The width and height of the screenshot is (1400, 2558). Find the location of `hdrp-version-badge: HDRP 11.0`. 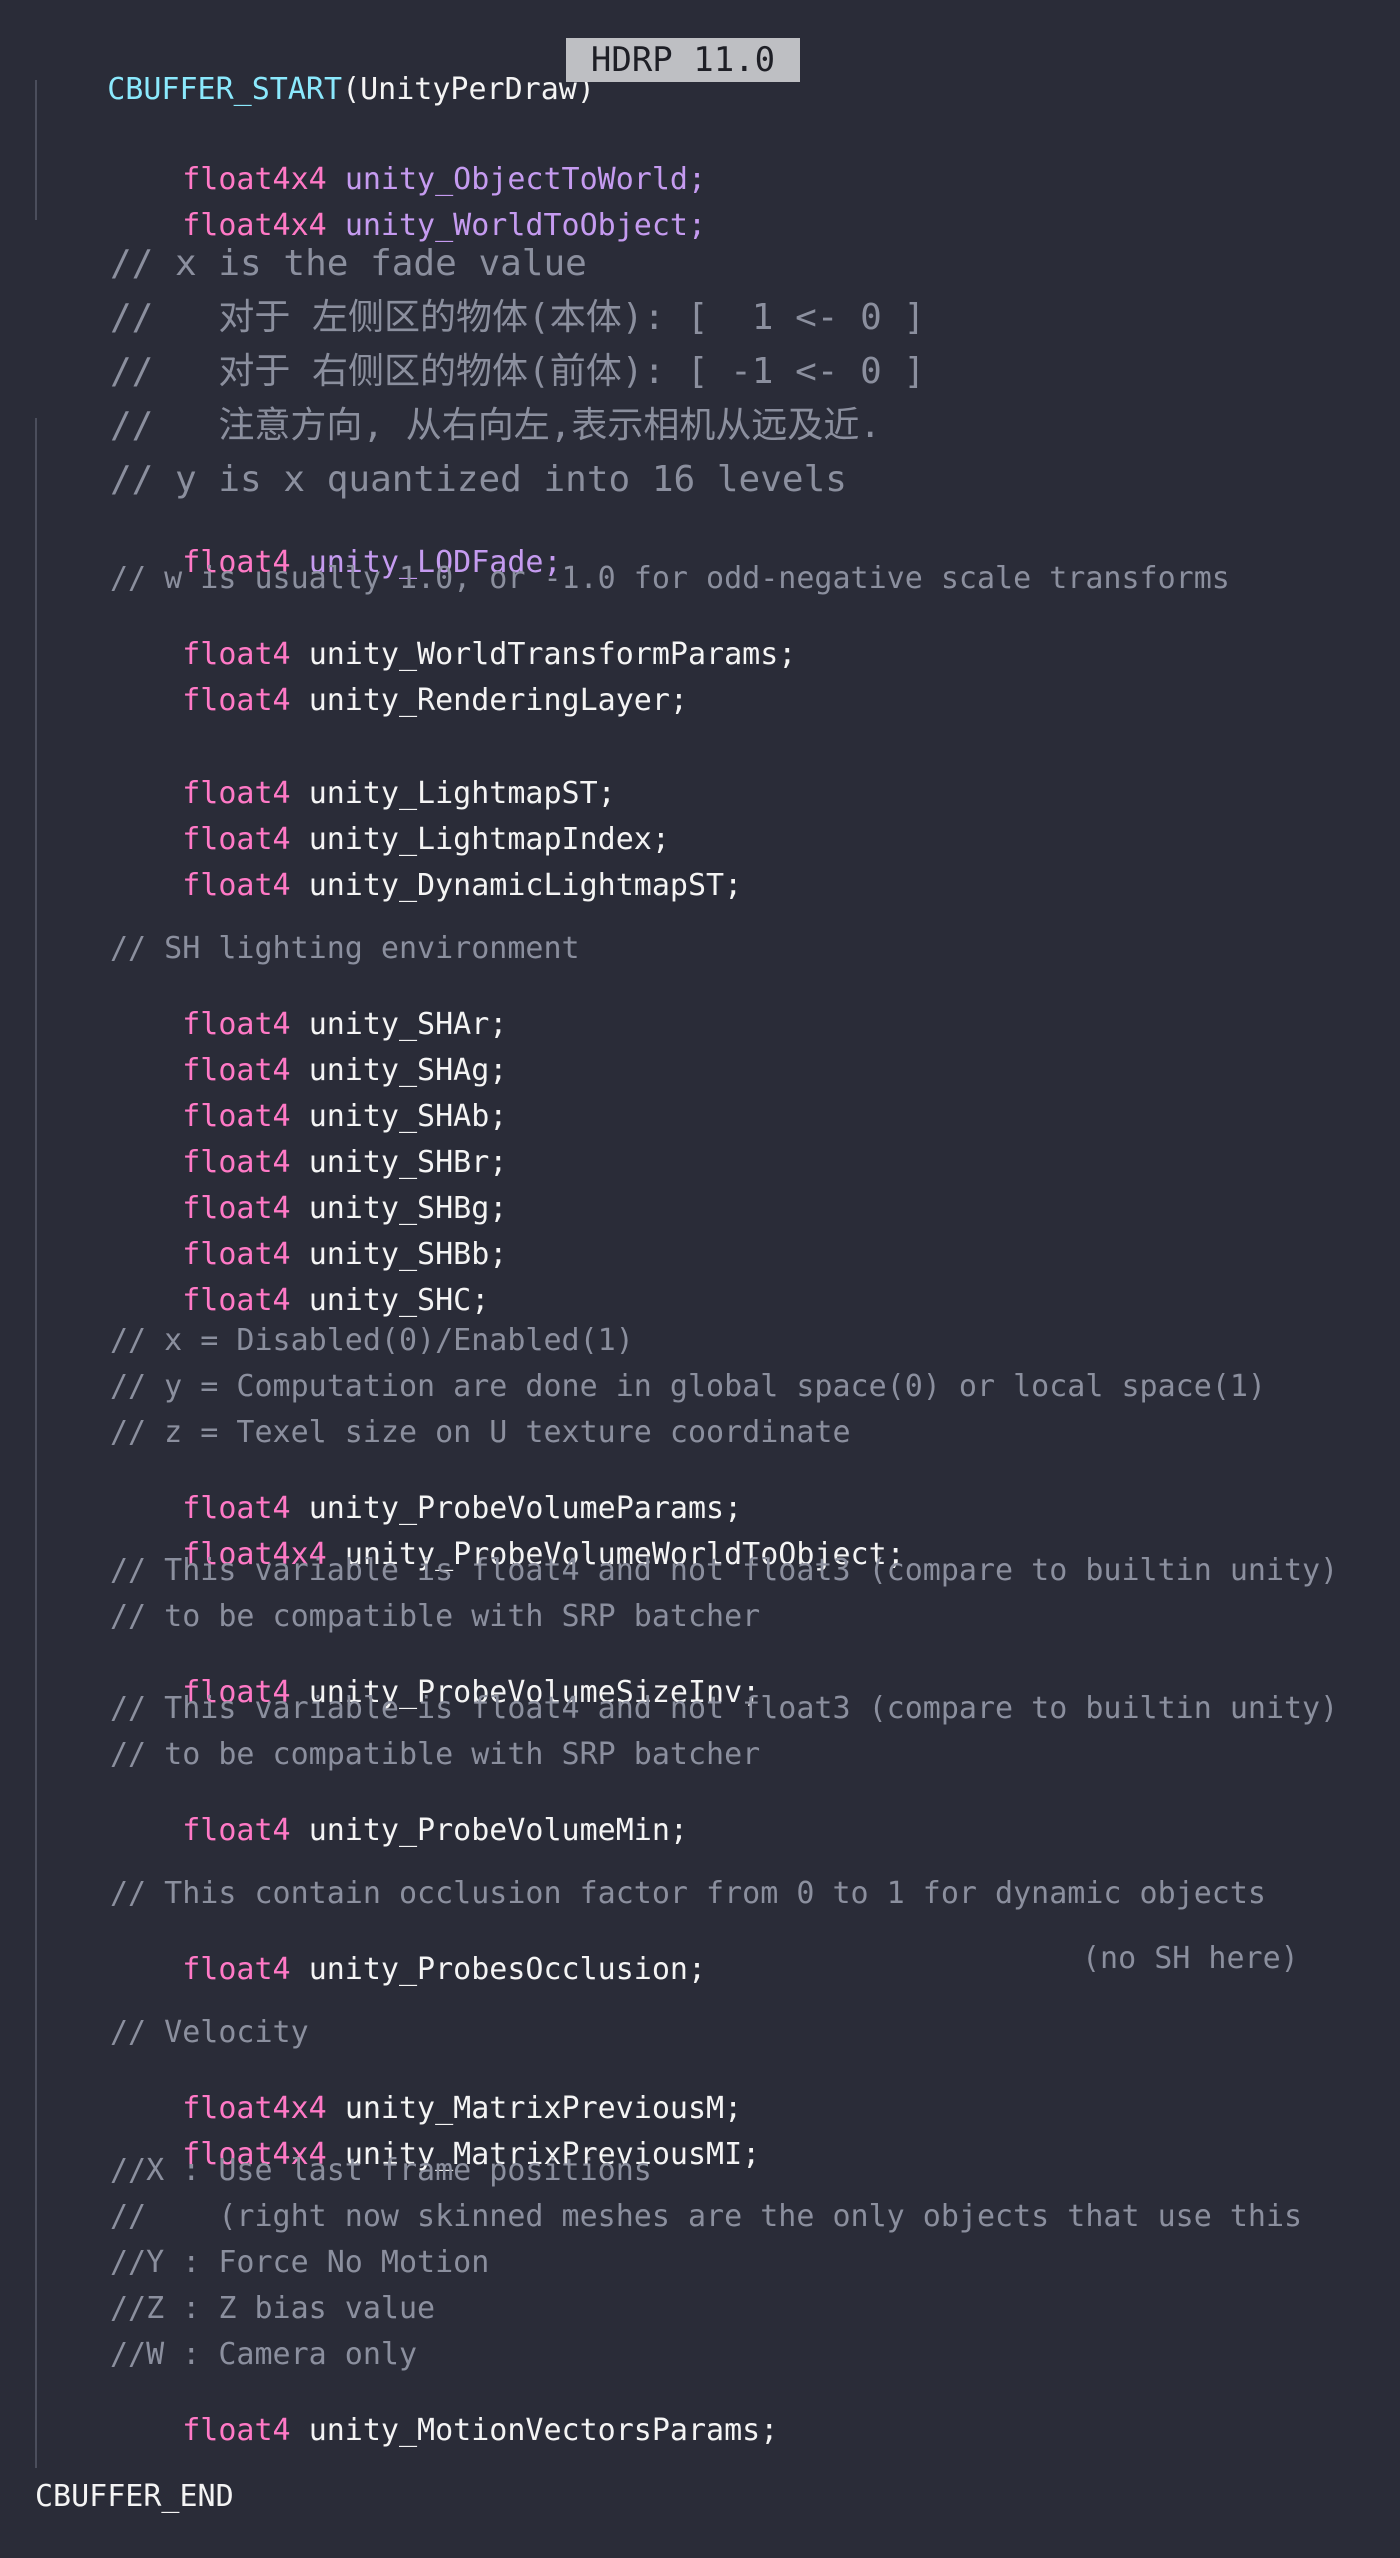

hdrp-version-badge: HDRP 11.0 is located at coordinates (683, 60).